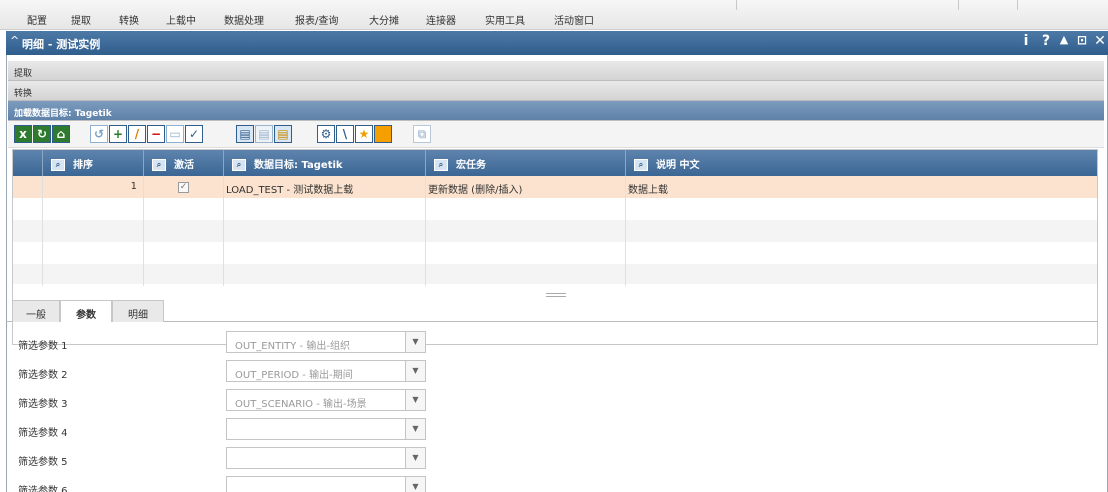 This screenshot has height=492, width=1108. What do you see at coordinates (1046, 42) in the screenshot?
I see `help-icon: ?` at bounding box center [1046, 42].